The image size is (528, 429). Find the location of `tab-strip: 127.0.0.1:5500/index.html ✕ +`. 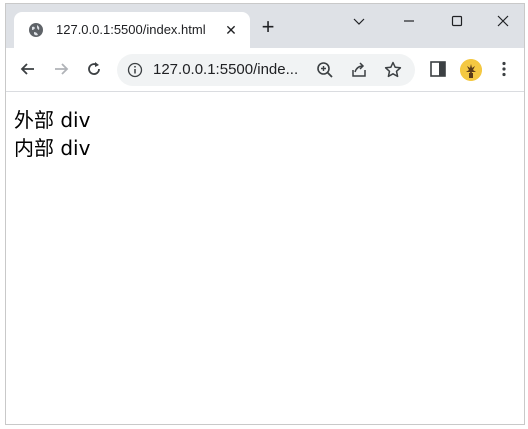

tab-strip: 127.0.0.1:5500/index.html ✕ + is located at coordinates (265, 26).